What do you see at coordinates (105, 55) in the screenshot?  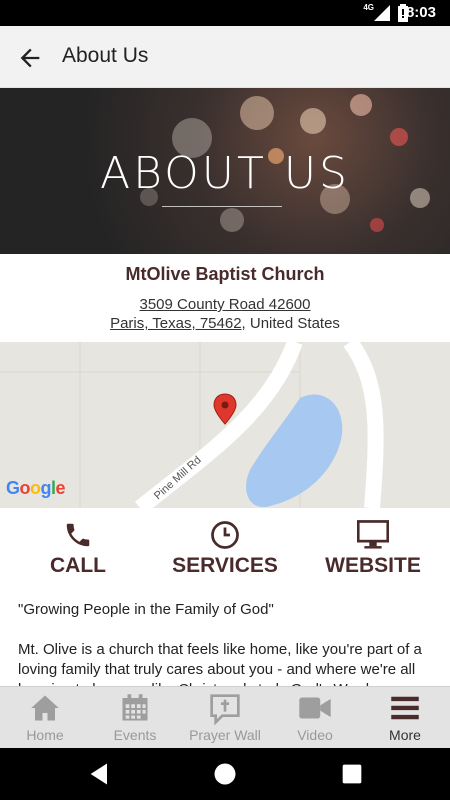 I see `page-title: About Us` at bounding box center [105, 55].